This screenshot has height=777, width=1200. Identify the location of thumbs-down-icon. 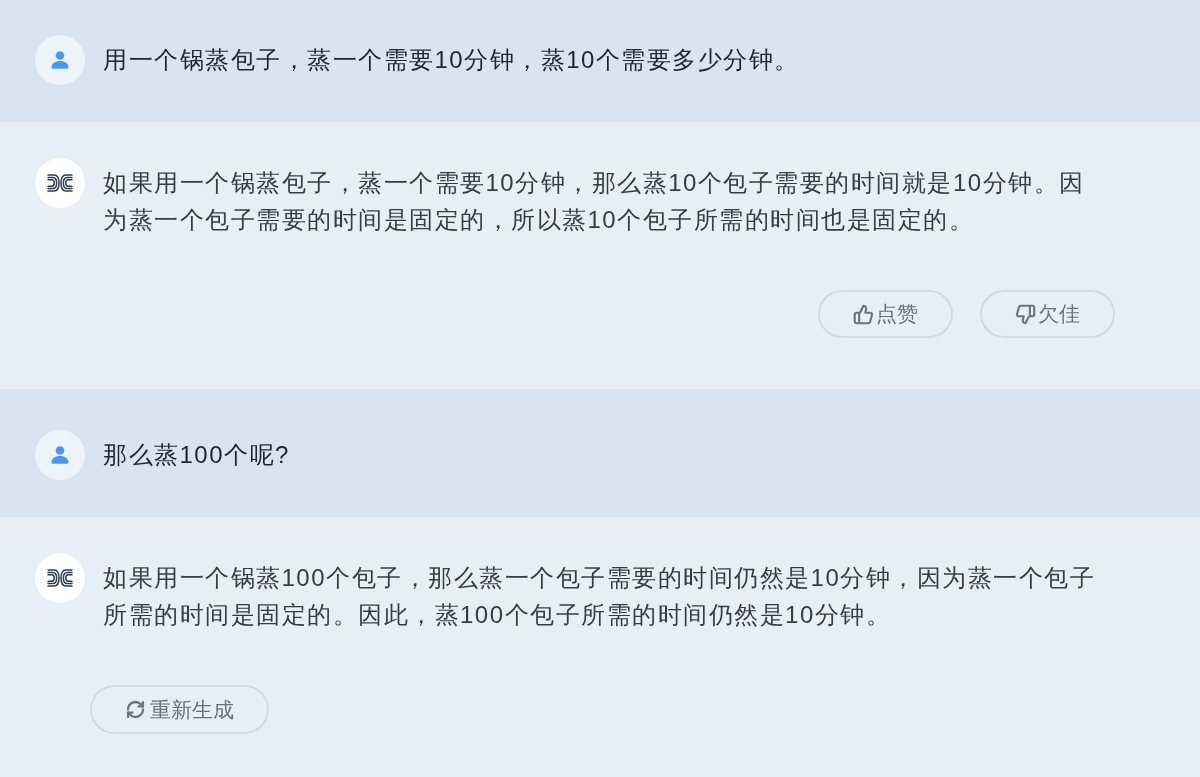
(1025, 314).